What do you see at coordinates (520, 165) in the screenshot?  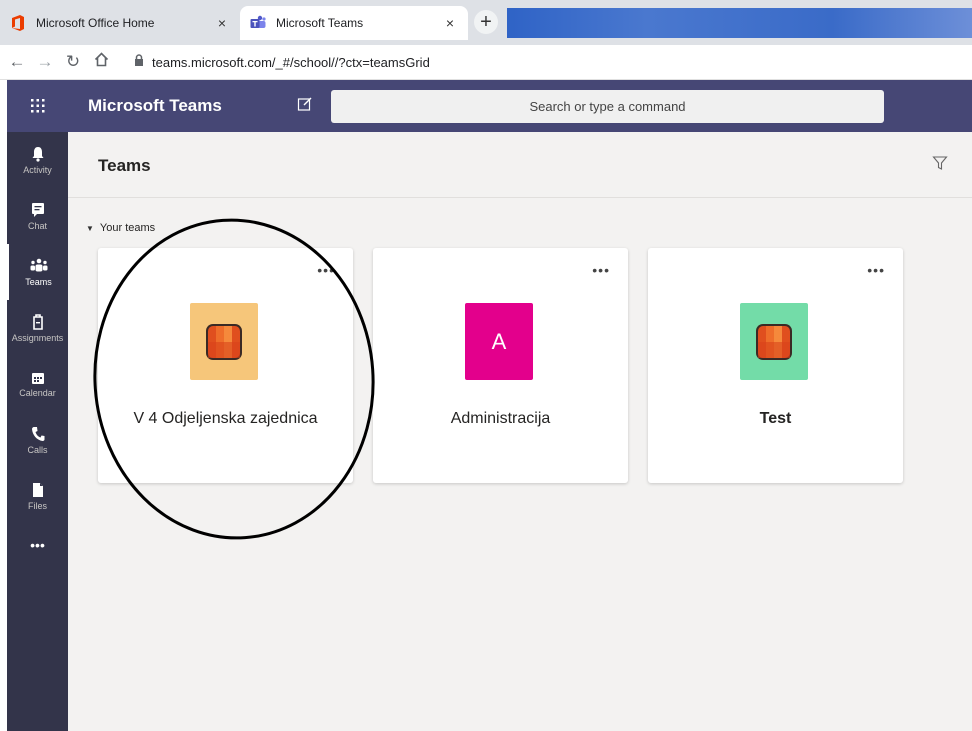 I see `teams-header: Teams` at bounding box center [520, 165].